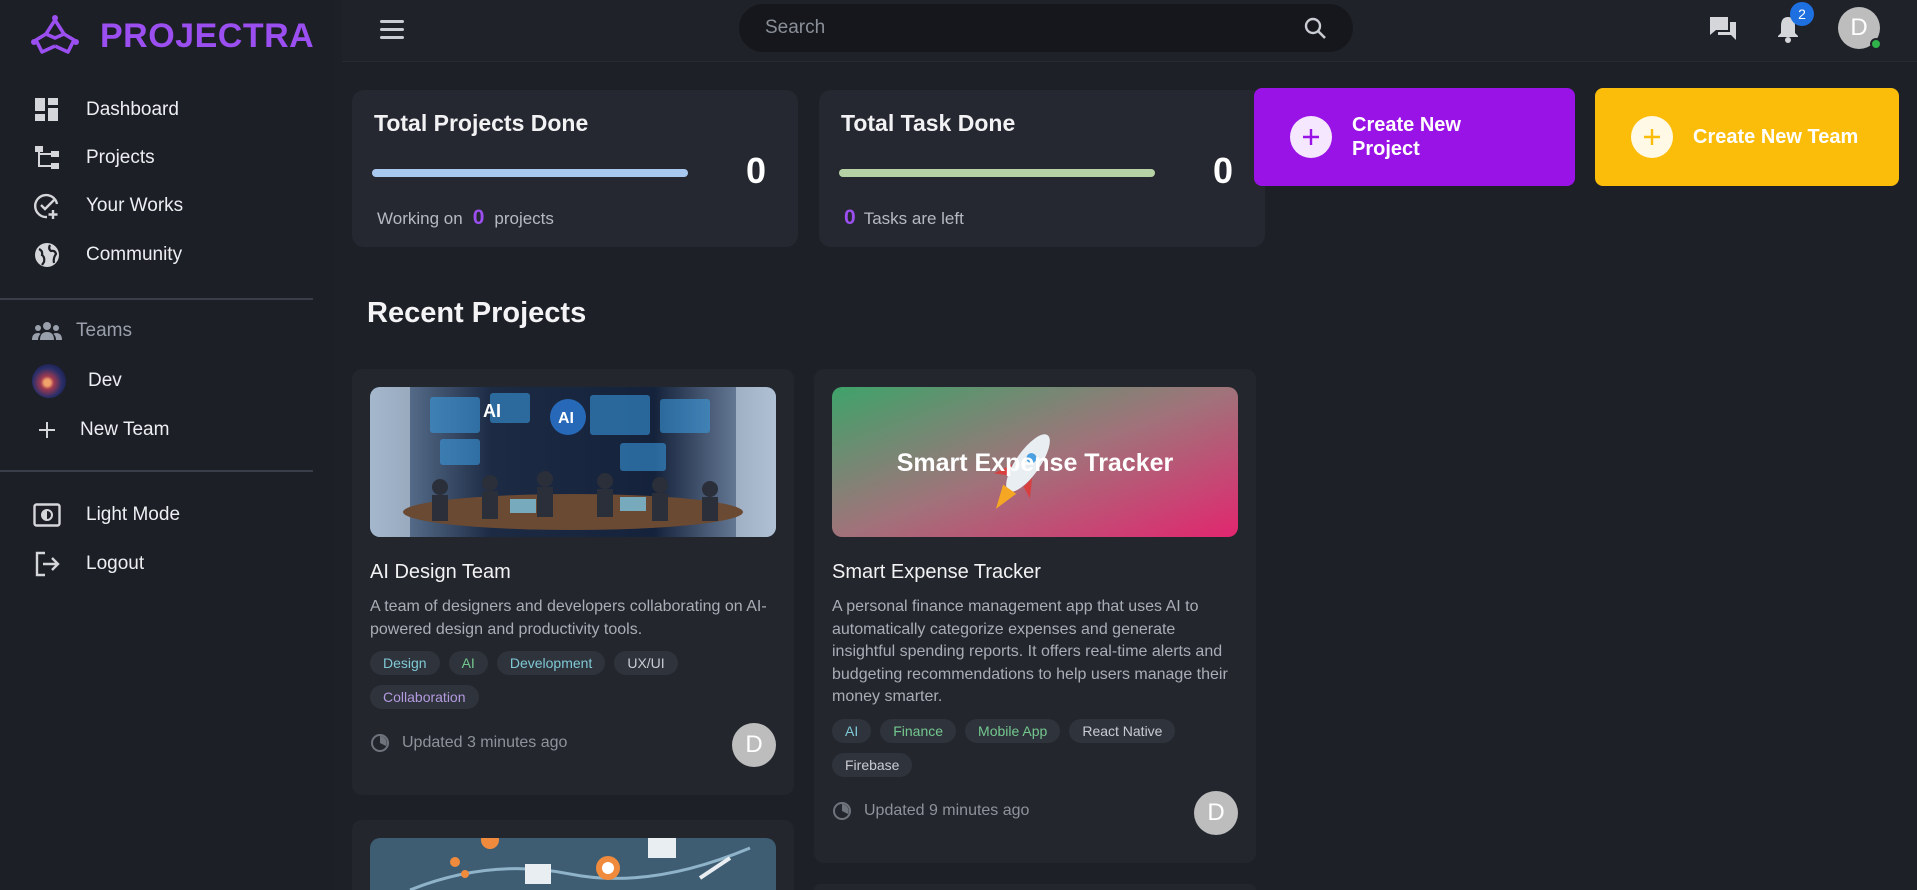  Describe the element at coordinates (551, 663) in the screenshot. I see `tag-chip: Development` at that location.